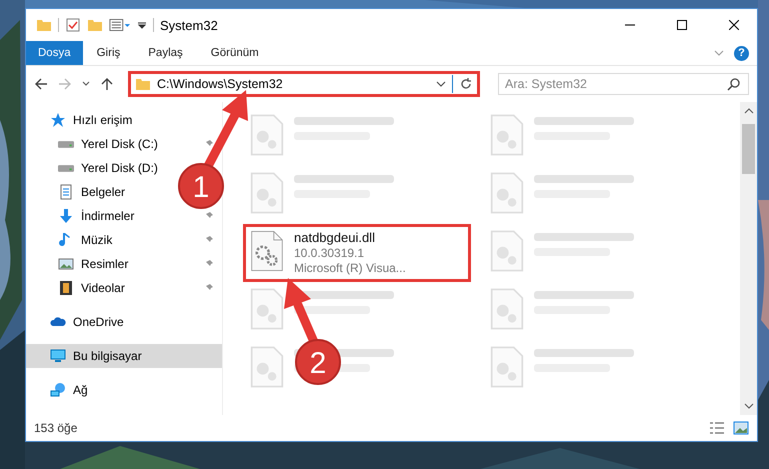  Describe the element at coordinates (748, 149) in the screenshot. I see `scroll-thumb` at that location.